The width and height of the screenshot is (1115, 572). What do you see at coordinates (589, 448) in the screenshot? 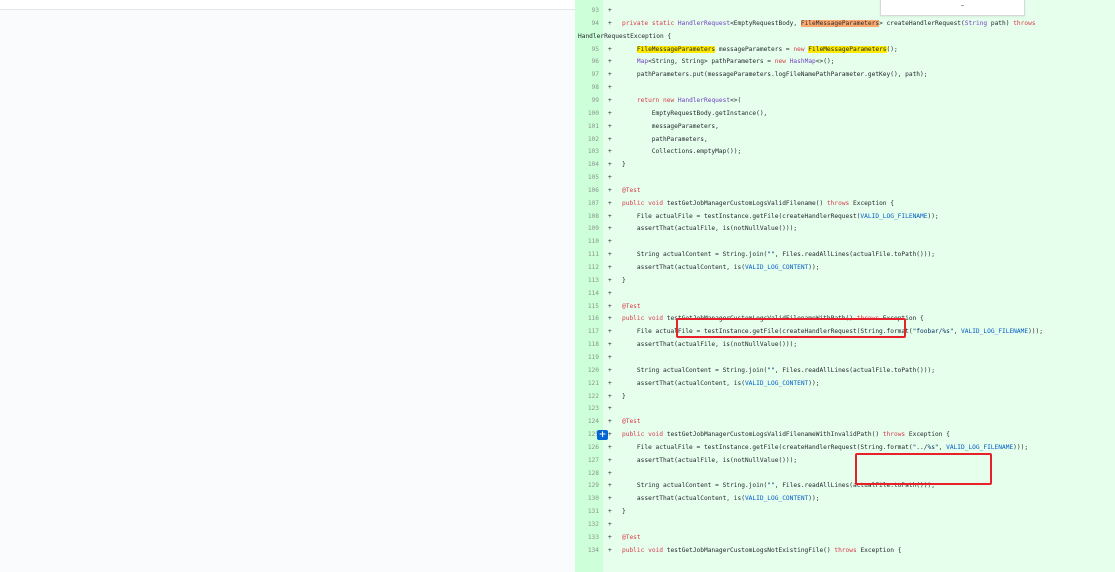
I see `line-number: 126` at bounding box center [589, 448].